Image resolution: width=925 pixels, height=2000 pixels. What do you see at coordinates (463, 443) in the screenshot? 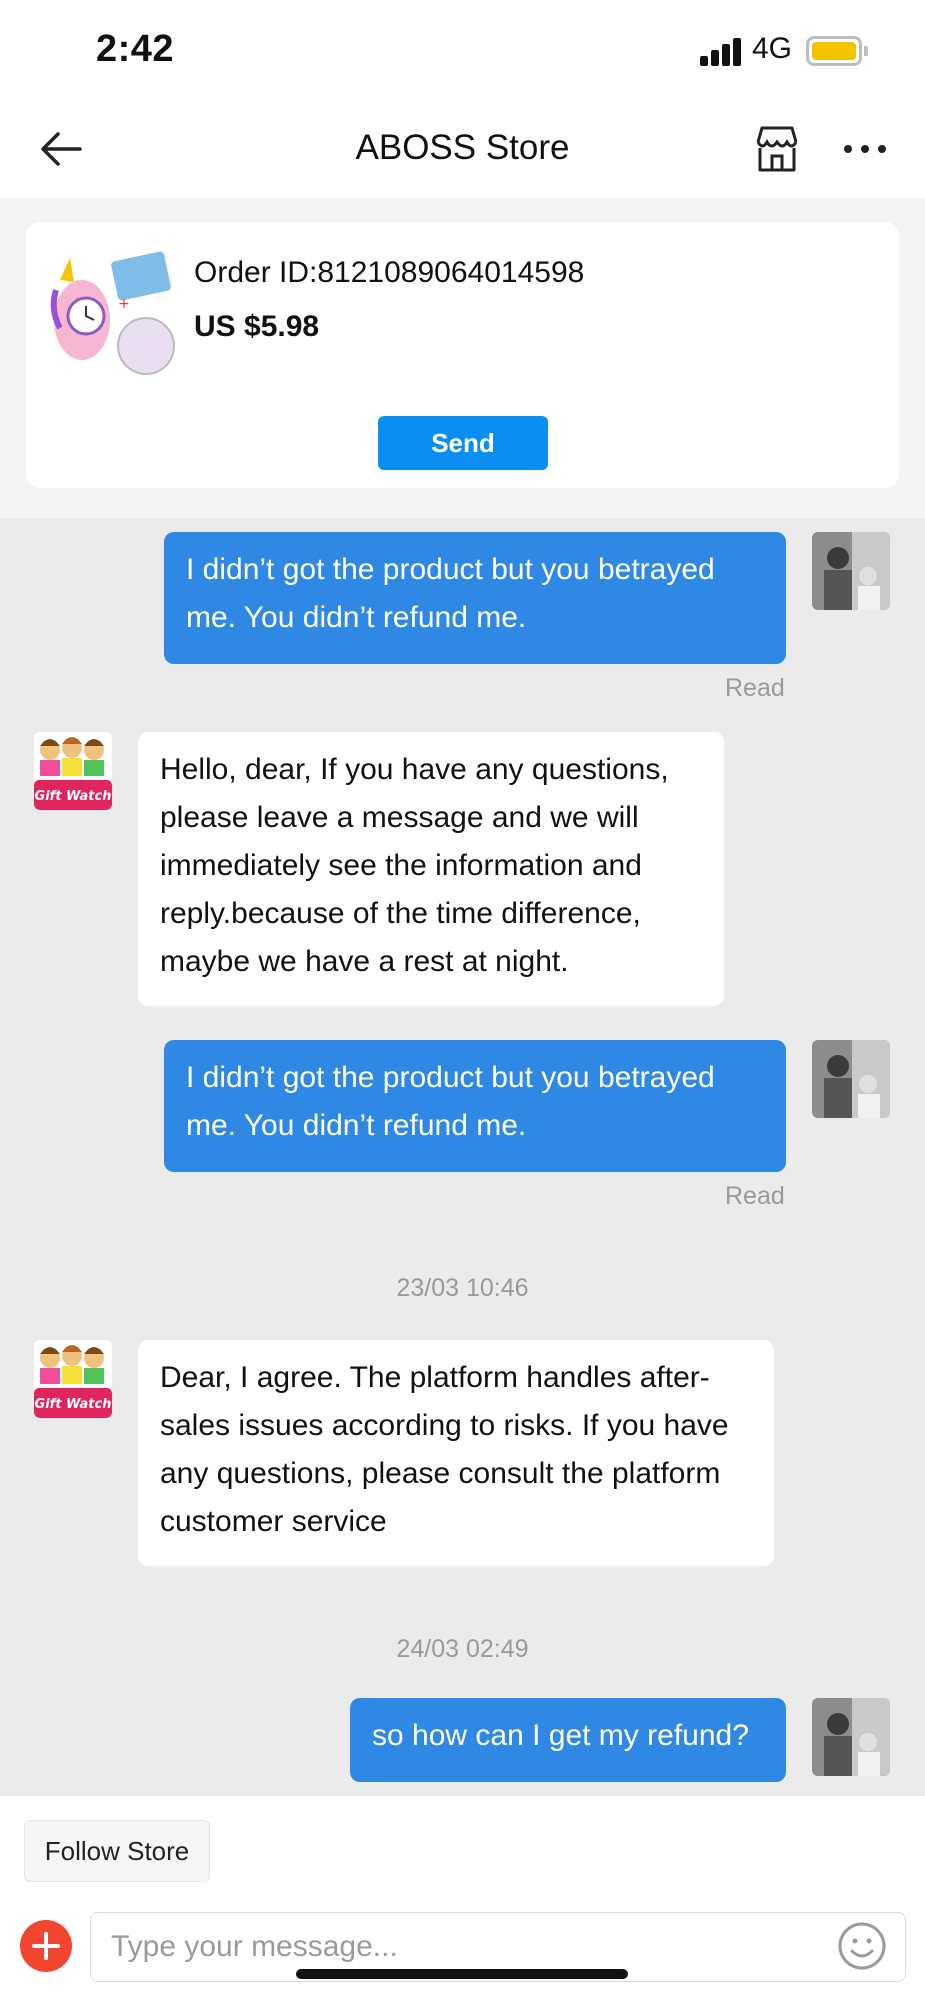
I see `send-order-button: Send` at bounding box center [463, 443].